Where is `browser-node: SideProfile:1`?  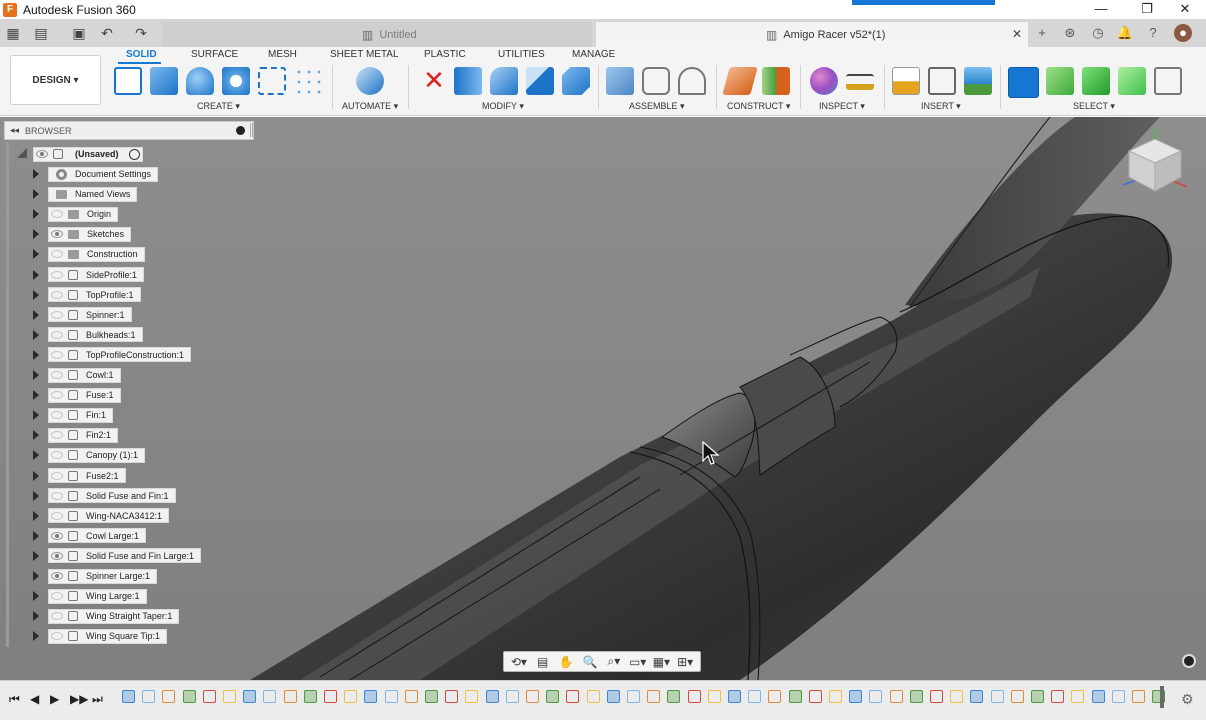 browser-node: SideProfile:1 is located at coordinates (96, 274).